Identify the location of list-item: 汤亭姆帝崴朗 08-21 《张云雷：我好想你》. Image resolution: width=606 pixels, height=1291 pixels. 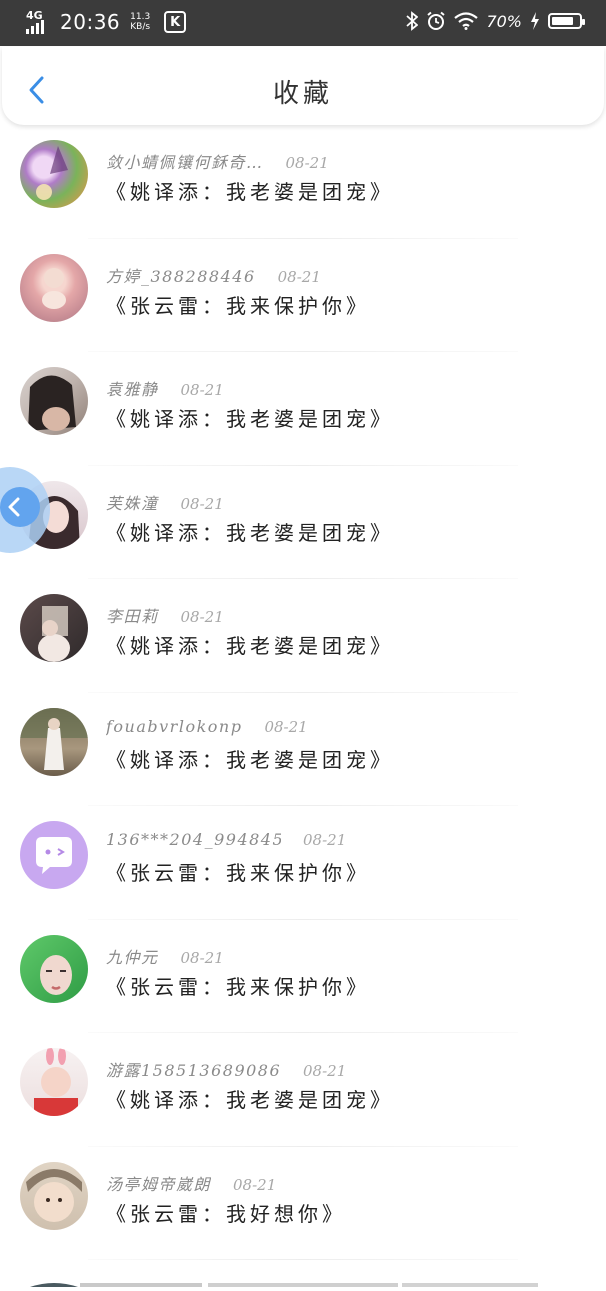
(303, 1203).